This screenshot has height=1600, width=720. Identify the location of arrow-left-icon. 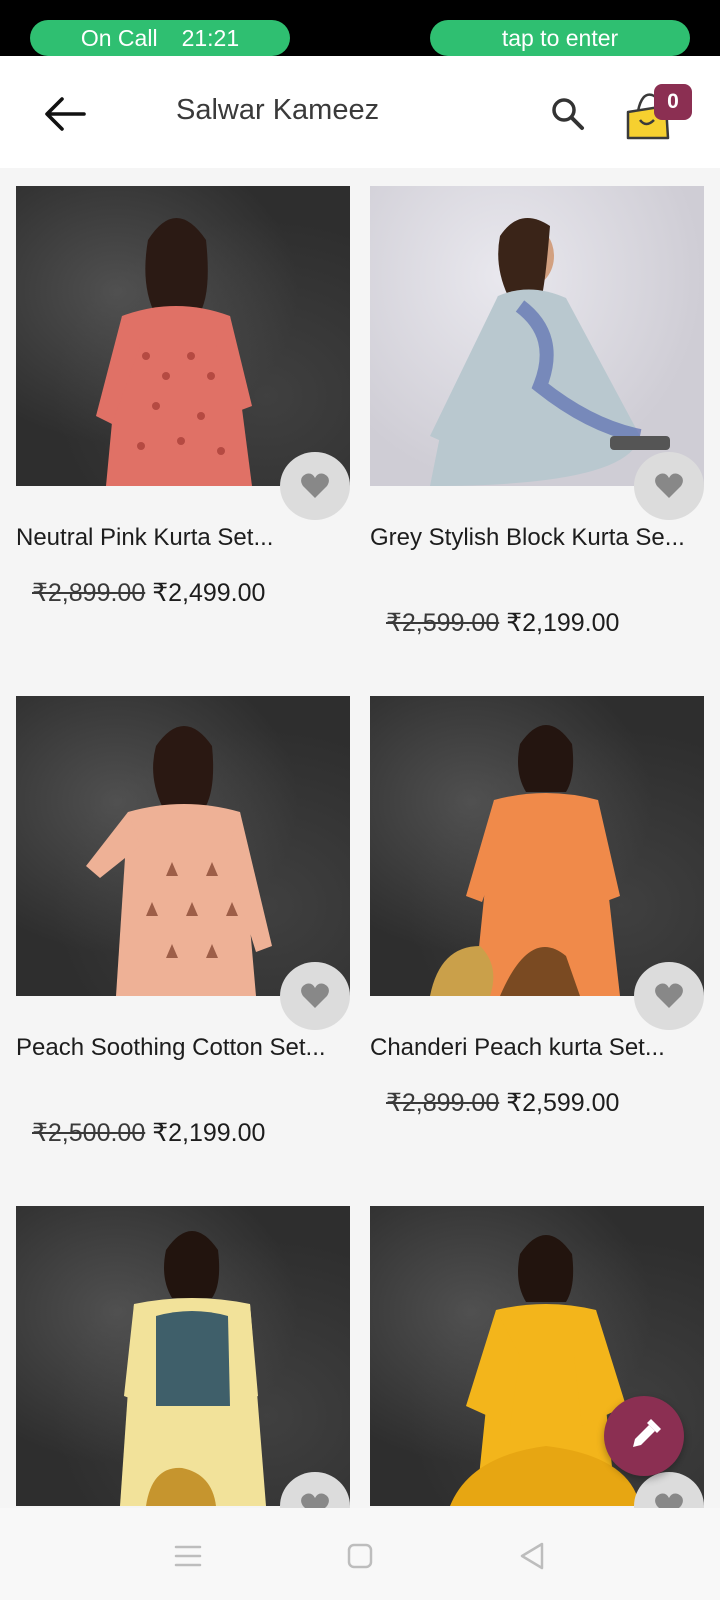
(65, 114).